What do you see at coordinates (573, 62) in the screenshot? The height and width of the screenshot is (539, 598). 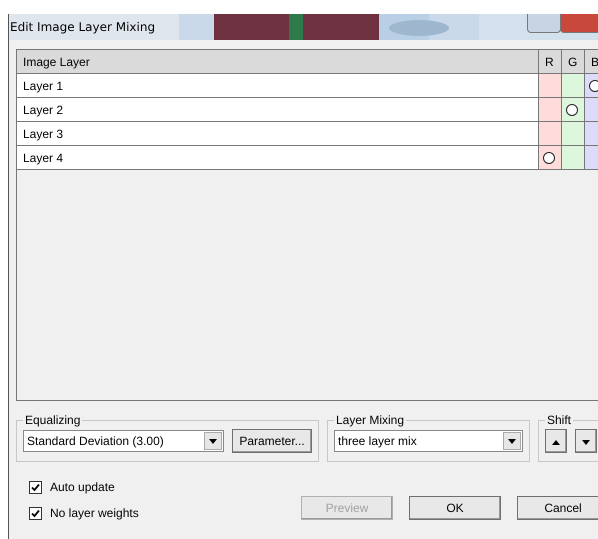 I see `column-header: G` at bounding box center [573, 62].